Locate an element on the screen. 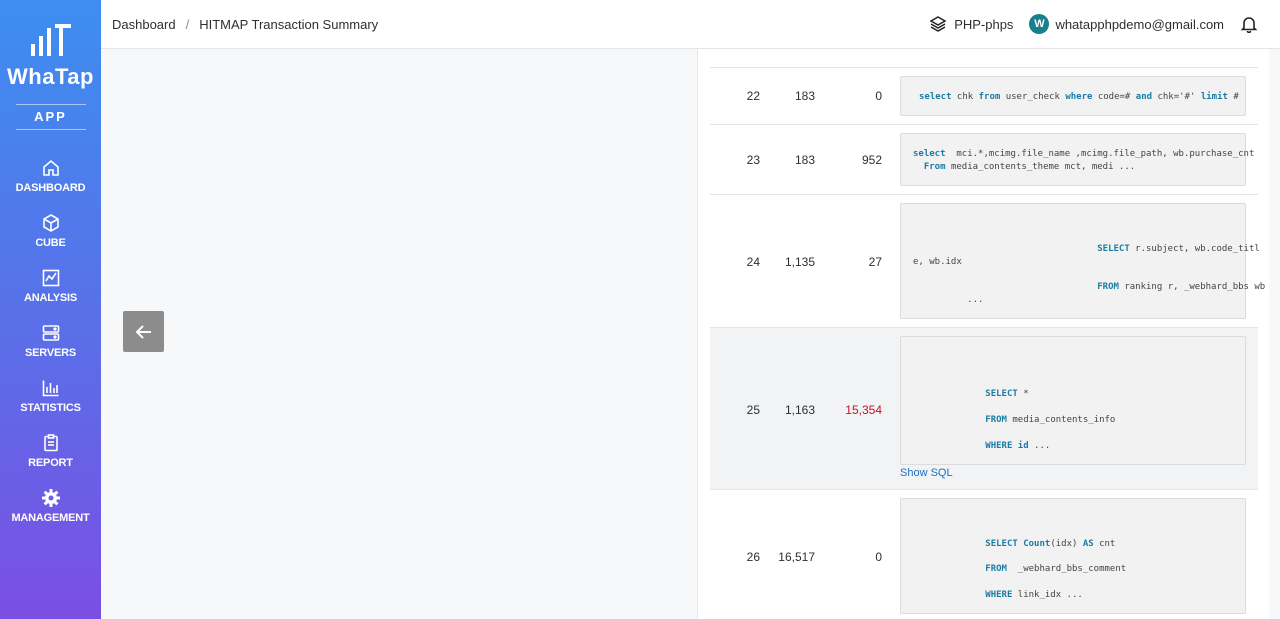 Image resolution: width=1280 pixels, height=619 pixels. sql-text: chk='#' is located at coordinates (1176, 97).